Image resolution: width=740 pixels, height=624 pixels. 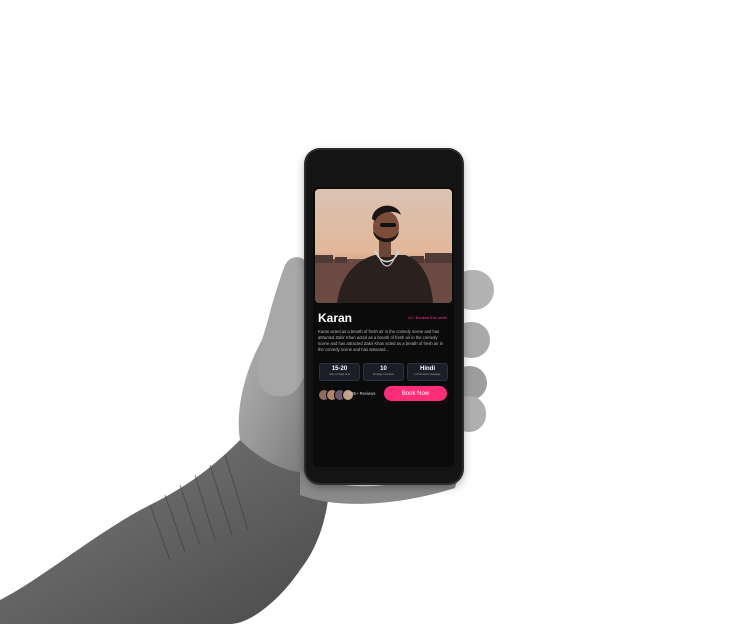 I want to click on stat-value: 15-20, so click(x=339, y=369).